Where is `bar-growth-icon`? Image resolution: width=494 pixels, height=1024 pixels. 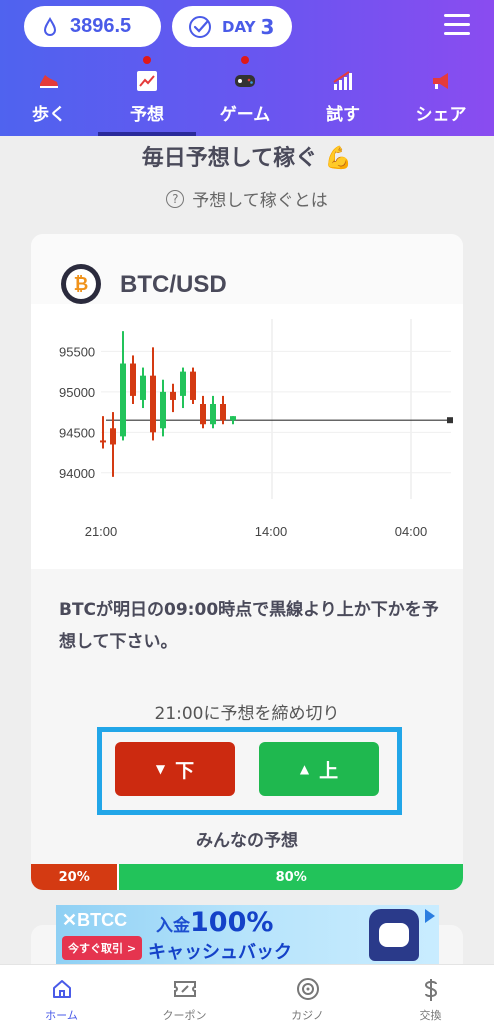 bar-growth-icon is located at coordinates (343, 81).